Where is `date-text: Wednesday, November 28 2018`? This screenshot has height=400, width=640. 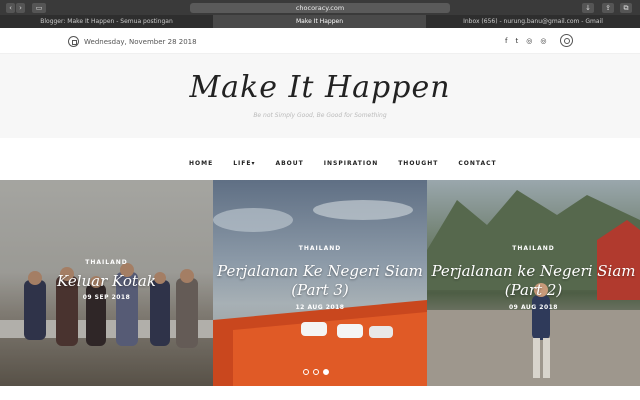
date-text: Wednesday, November 28 2018 is located at coordinates (140, 41).